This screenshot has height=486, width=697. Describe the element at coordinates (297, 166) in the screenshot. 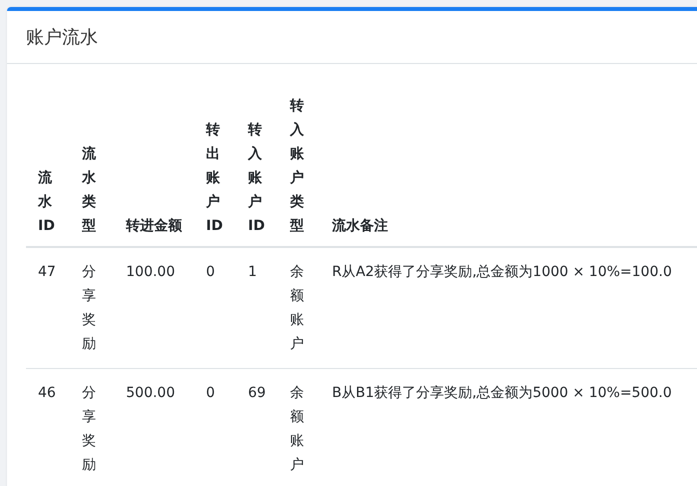

I see `column-header: 转入账户类型` at that location.